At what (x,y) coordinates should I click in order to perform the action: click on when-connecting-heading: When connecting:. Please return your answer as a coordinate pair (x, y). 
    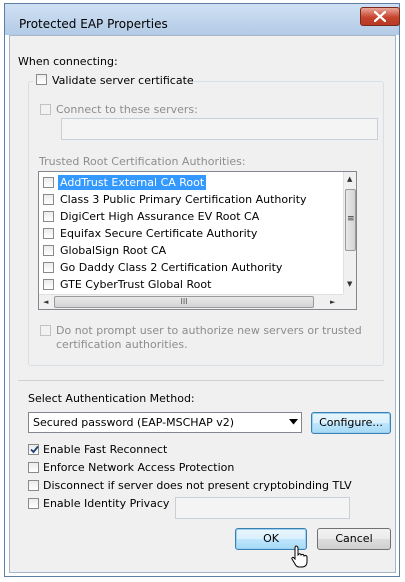
    Looking at the image, I should click on (68, 61).